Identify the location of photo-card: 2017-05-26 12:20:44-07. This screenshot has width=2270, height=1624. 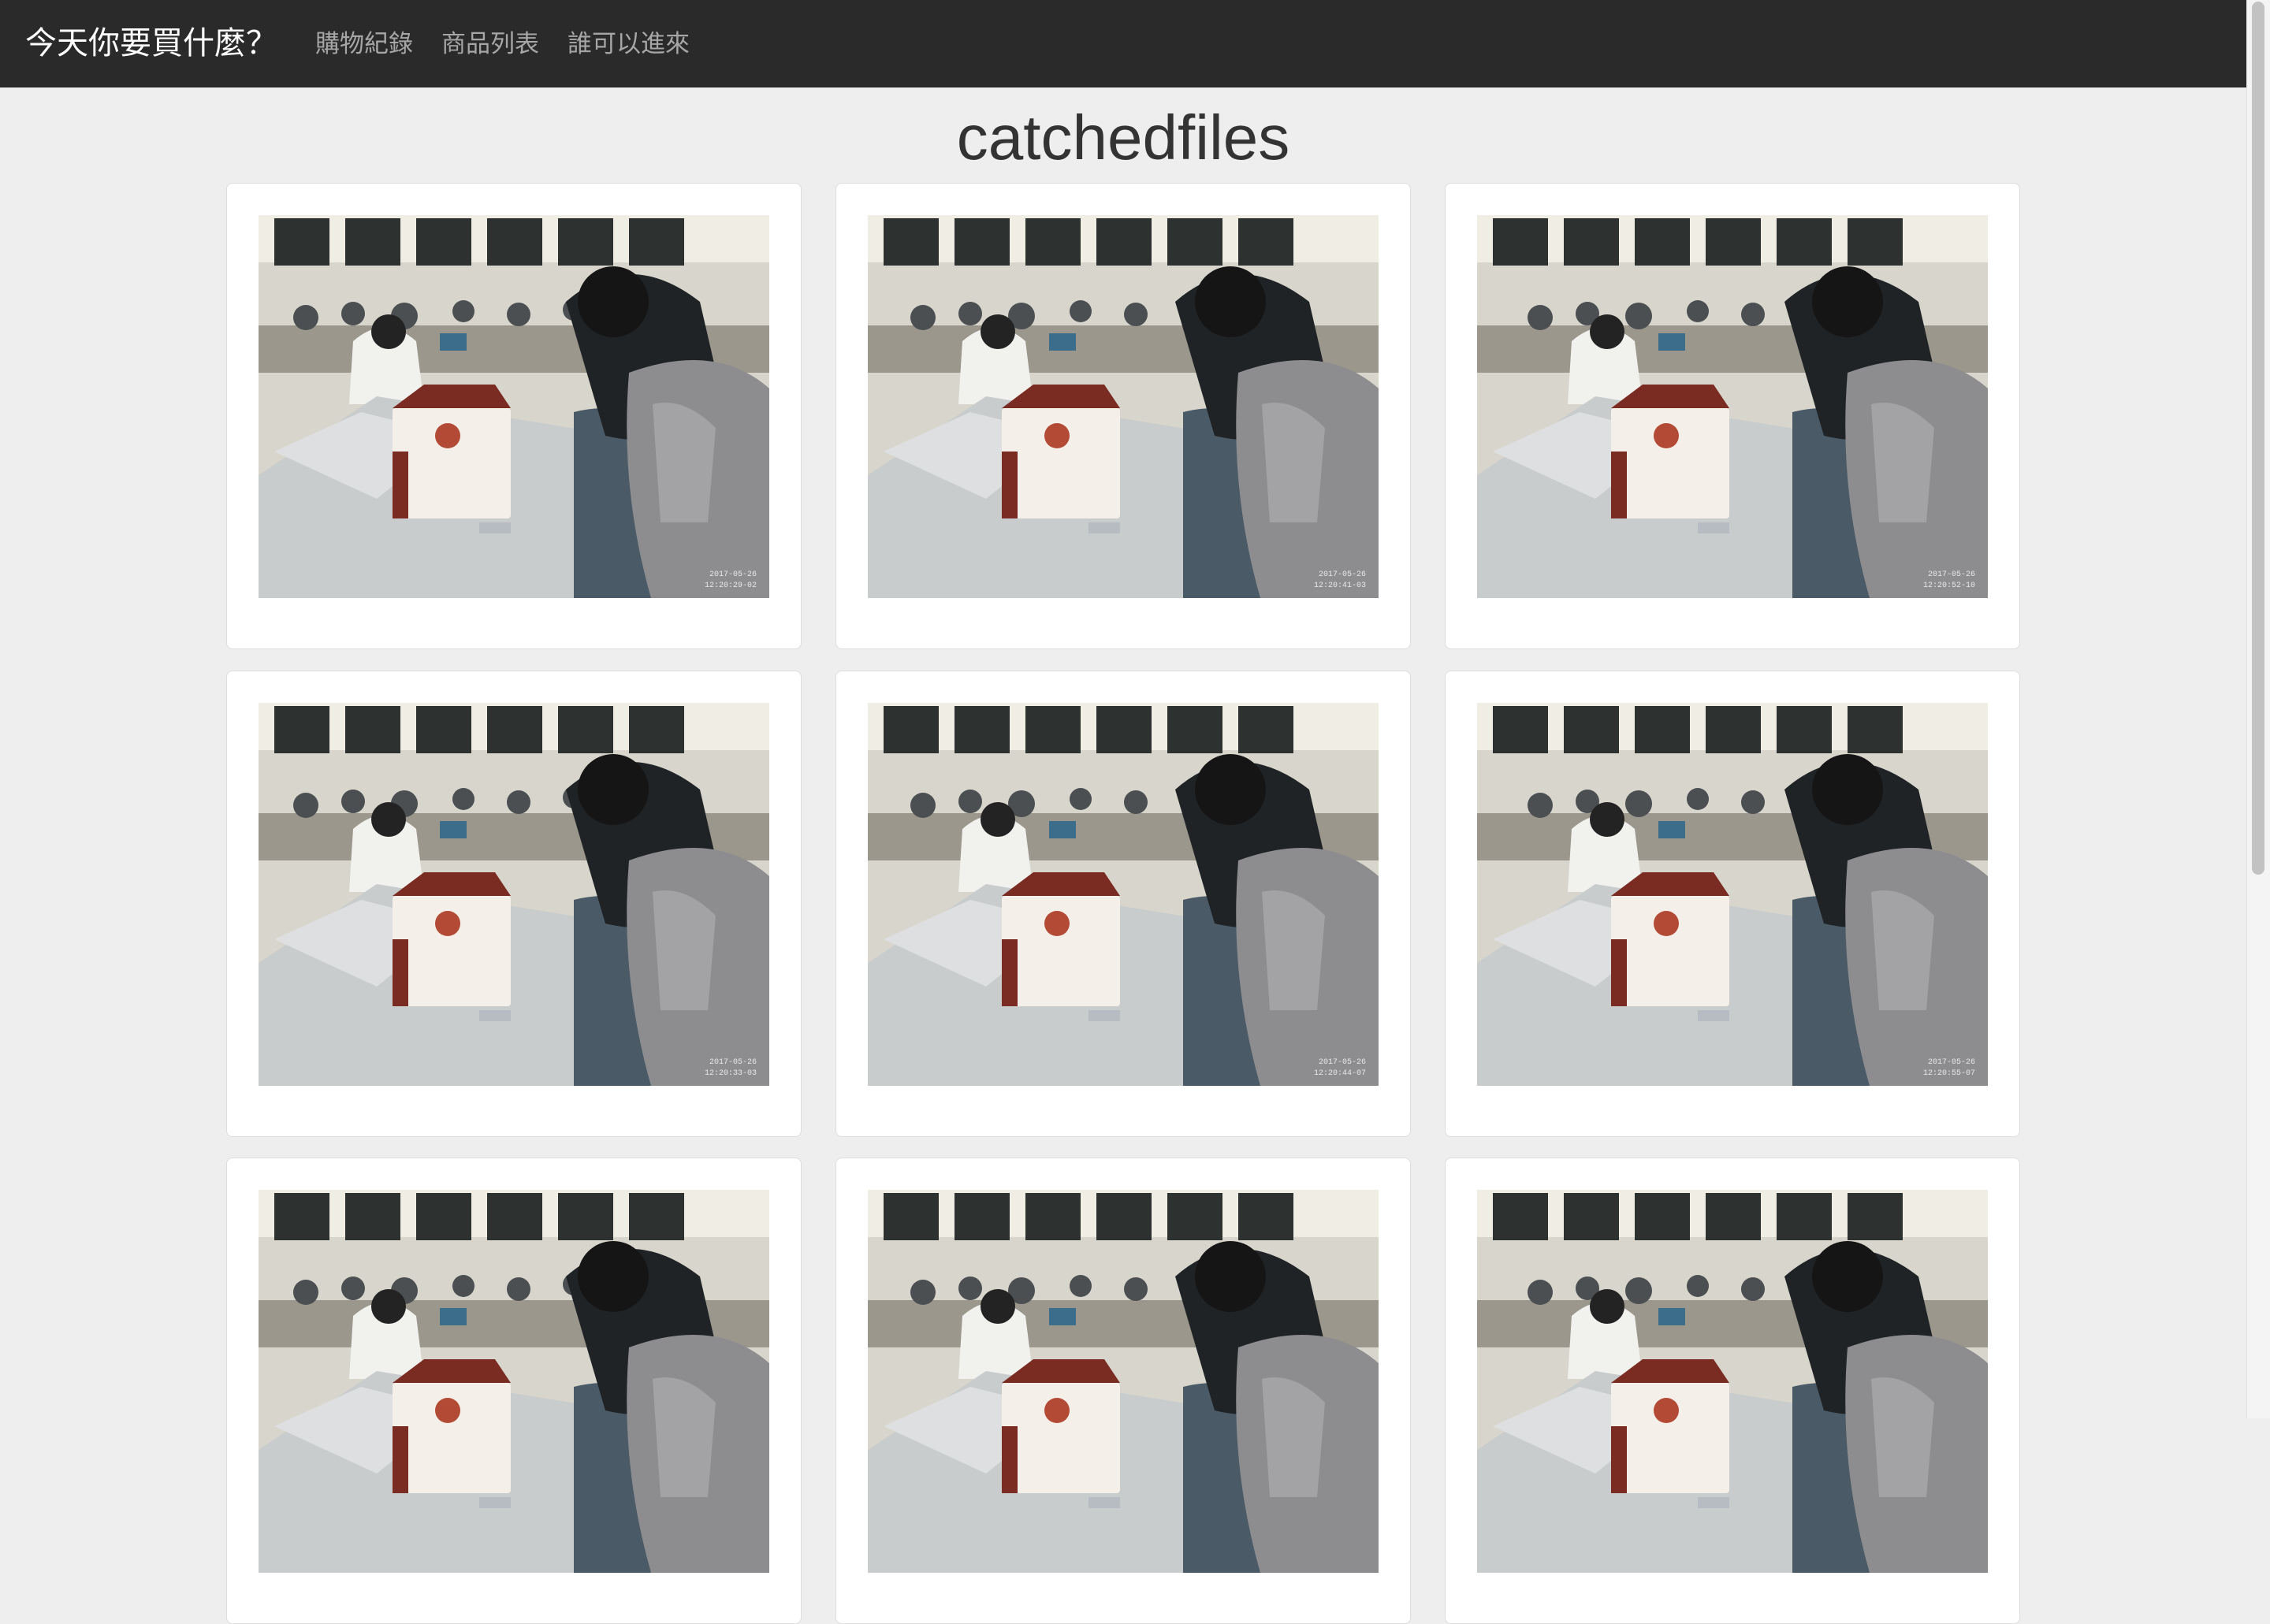
(1123, 904).